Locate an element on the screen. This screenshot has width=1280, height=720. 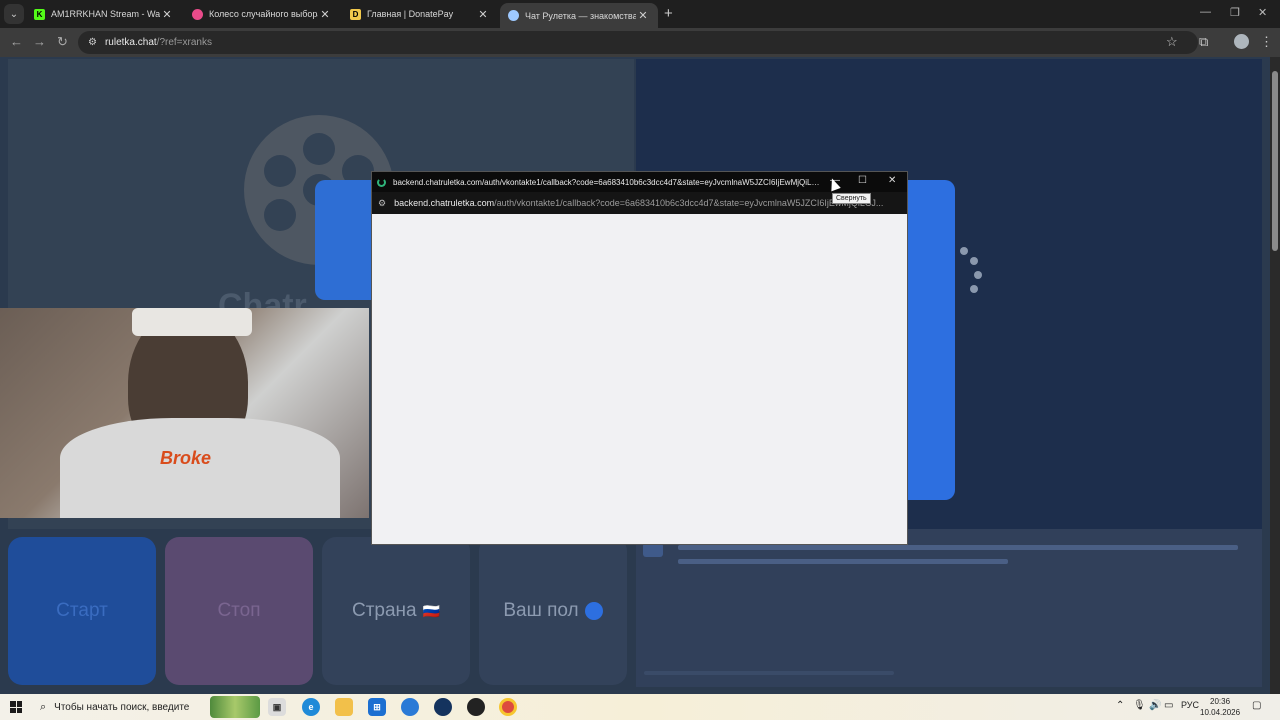
edge-icon: e is located at coordinates (311, 707).